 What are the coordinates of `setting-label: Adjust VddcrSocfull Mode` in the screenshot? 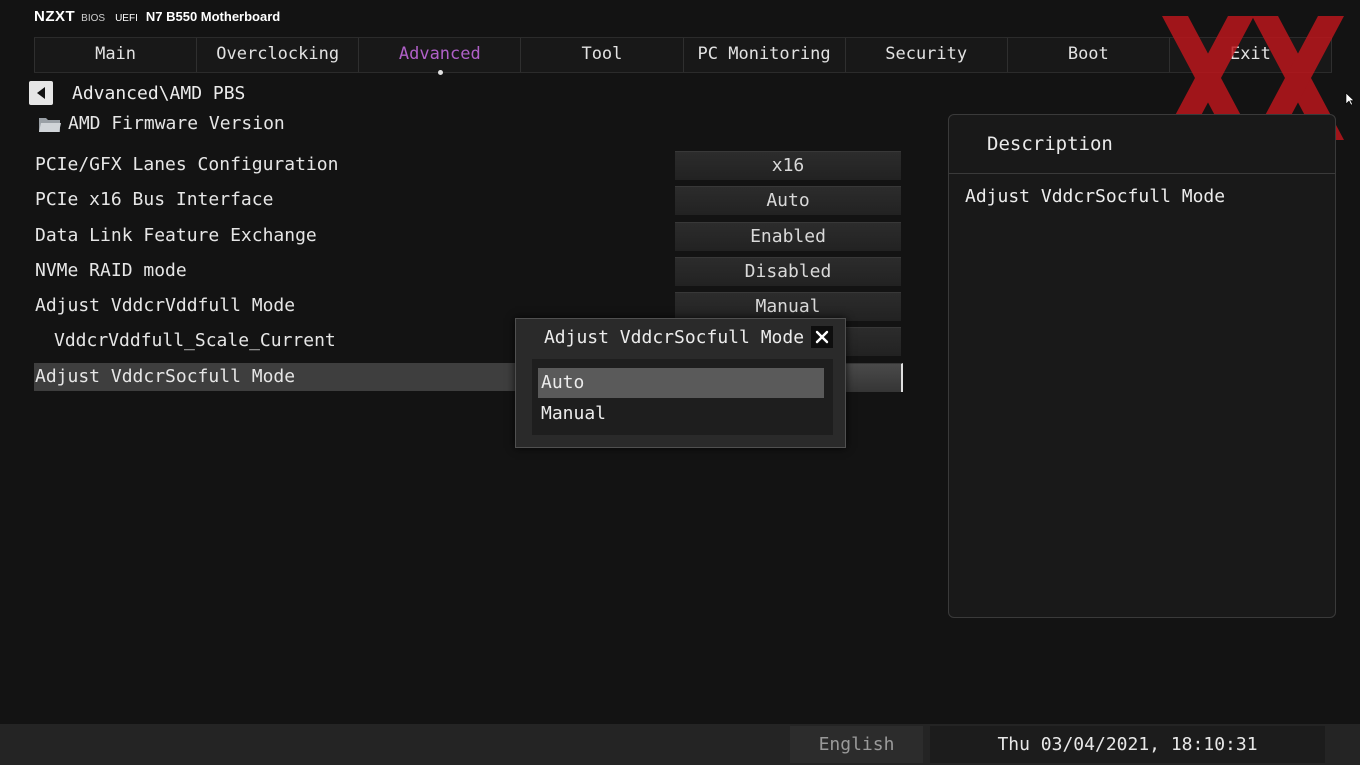 It's located at (165, 376).